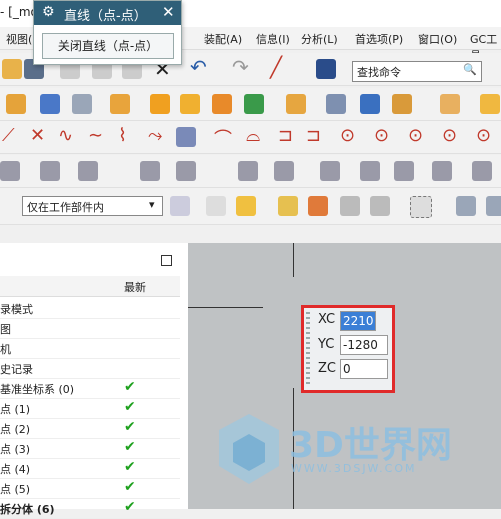 The height and width of the screenshot is (519, 501). What do you see at coordinates (370, 445) in the screenshot?
I see `watermark-brand: 3D世界网` at bounding box center [370, 445].